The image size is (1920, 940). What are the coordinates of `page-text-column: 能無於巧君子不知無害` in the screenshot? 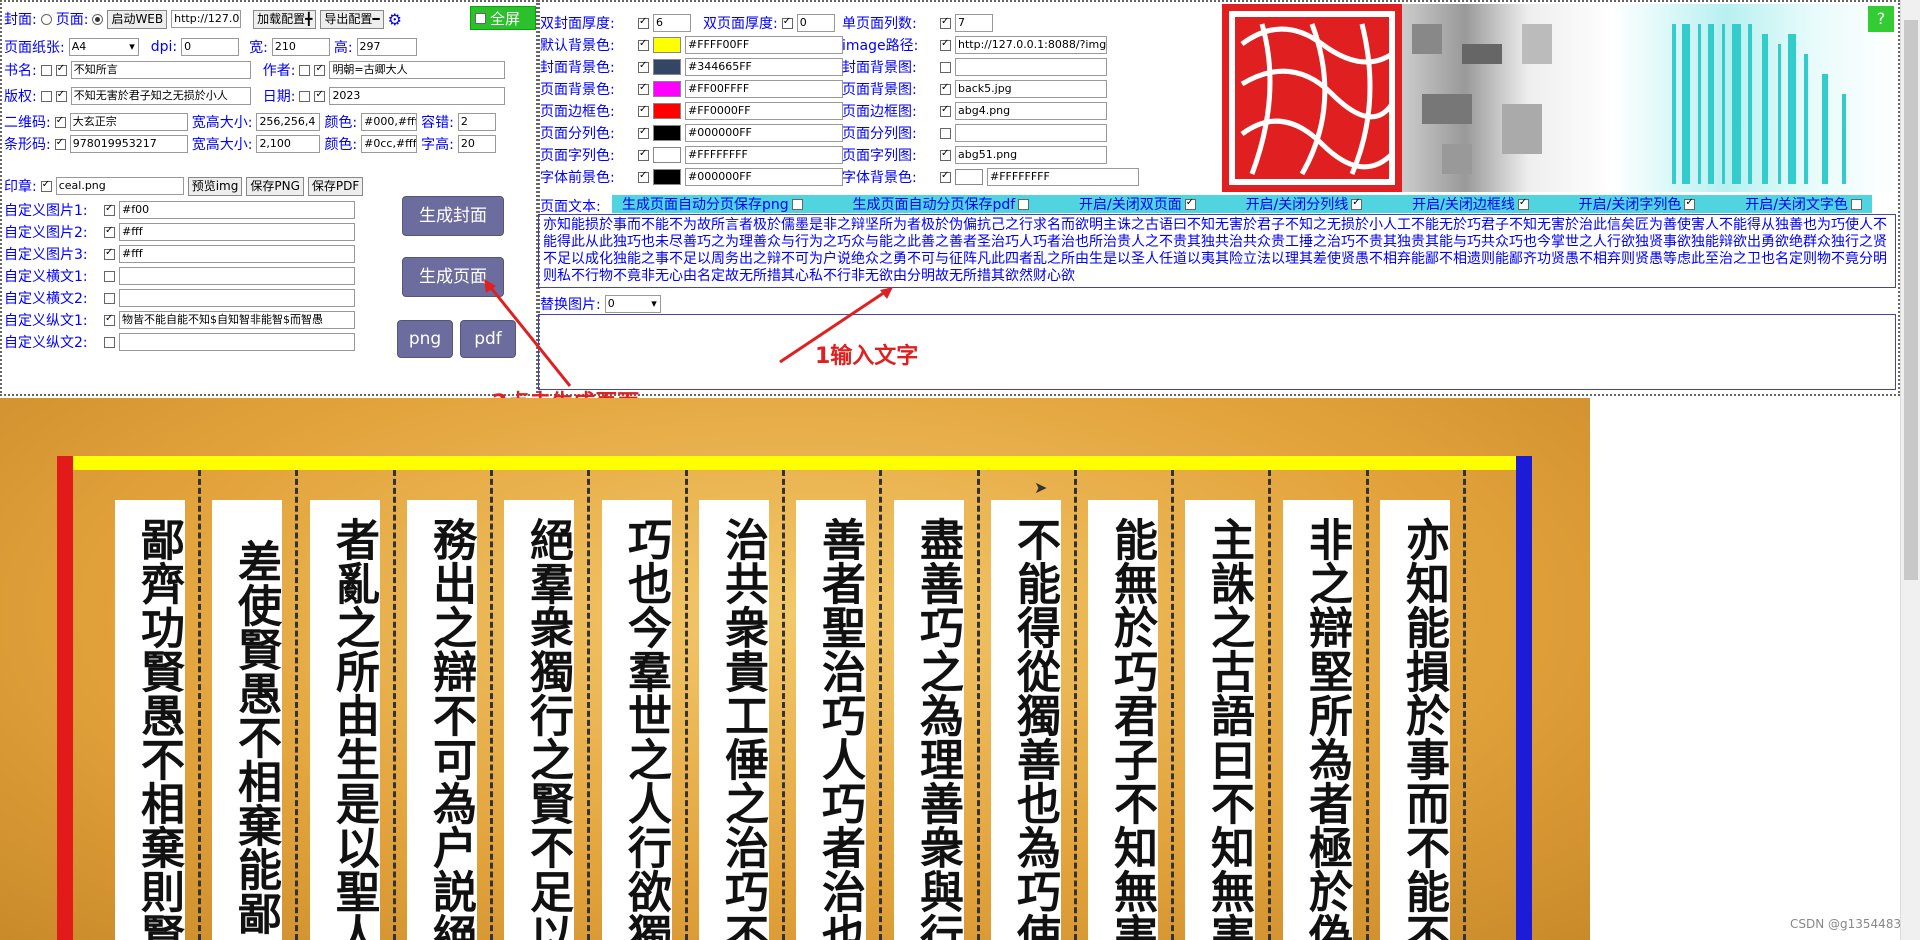 It's located at (1123, 720).